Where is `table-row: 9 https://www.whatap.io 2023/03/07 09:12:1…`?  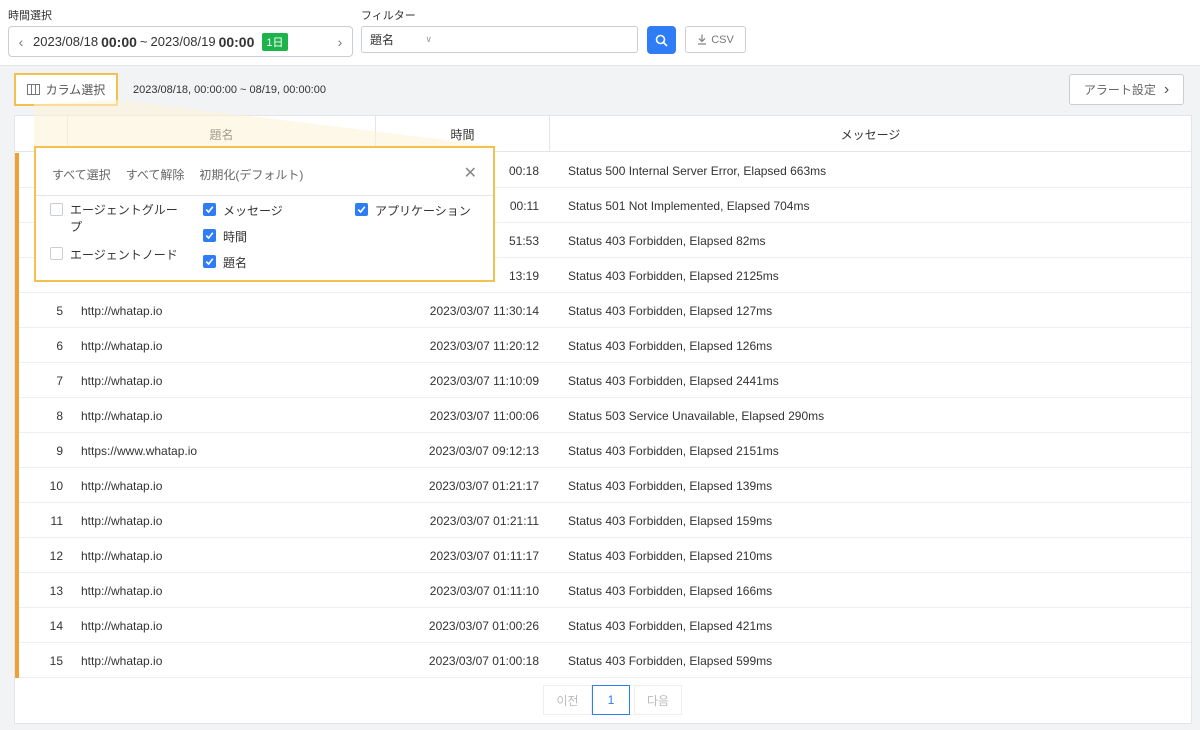 table-row: 9 https://www.whatap.io 2023/03/07 09:12:1… is located at coordinates (603, 450).